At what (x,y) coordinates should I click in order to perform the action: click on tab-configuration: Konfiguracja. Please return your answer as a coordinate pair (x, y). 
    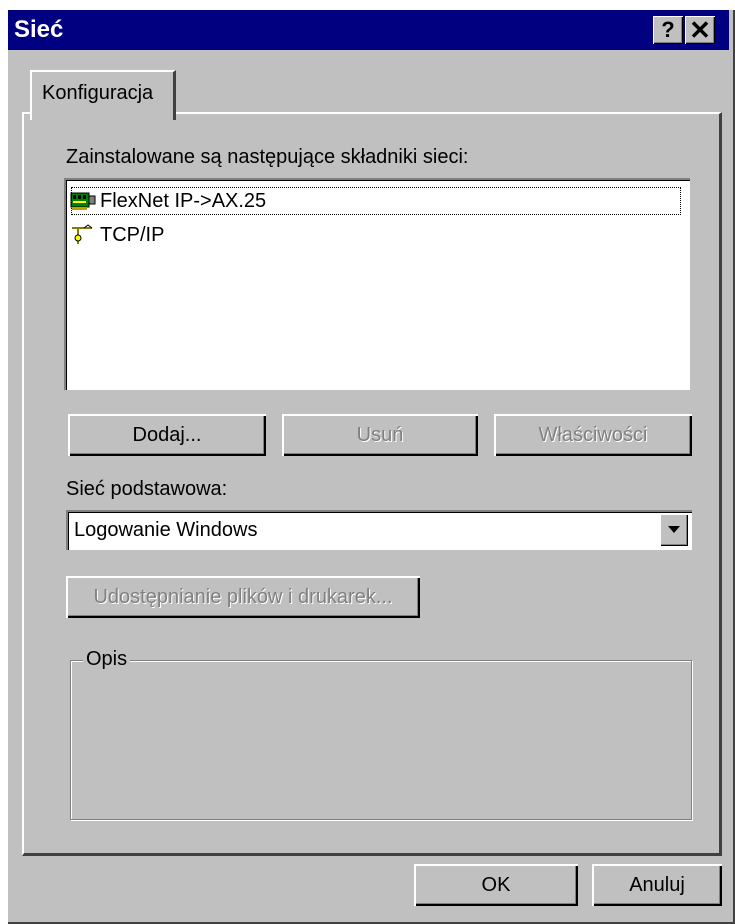
    Looking at the image, I should click on (103, 95).